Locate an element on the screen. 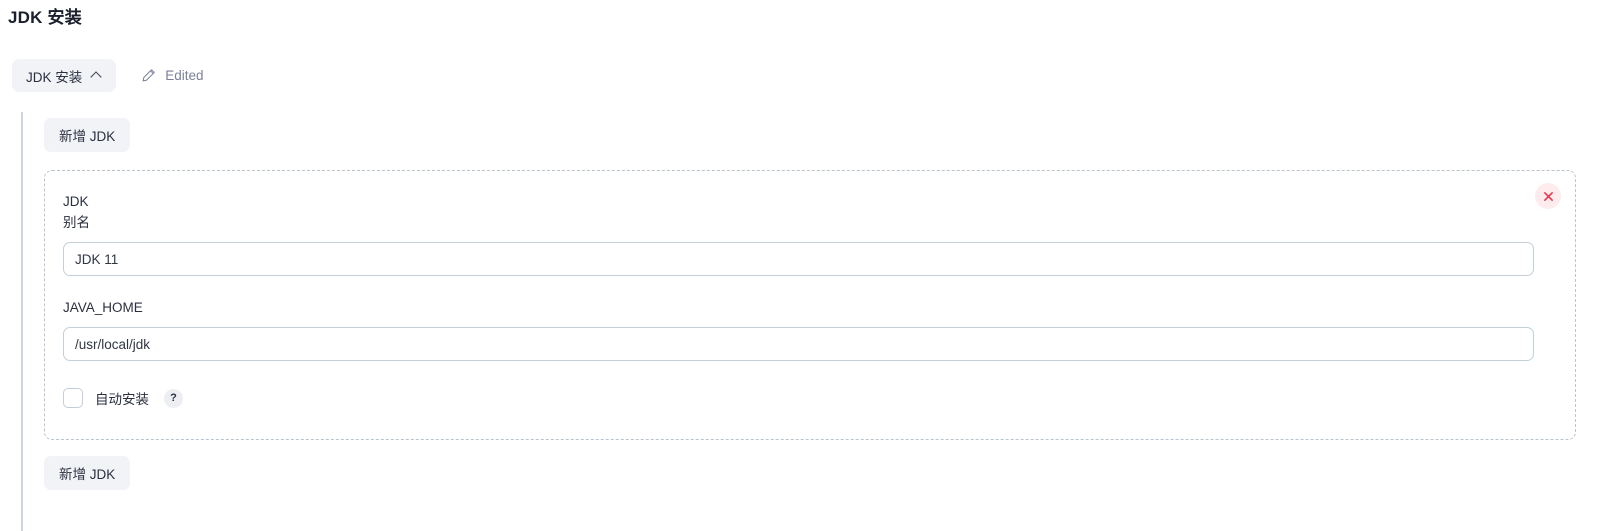 This screenshot has height=531, width=1601. java-home-label: JAVA_HOME is located at coordinates (103, 307).